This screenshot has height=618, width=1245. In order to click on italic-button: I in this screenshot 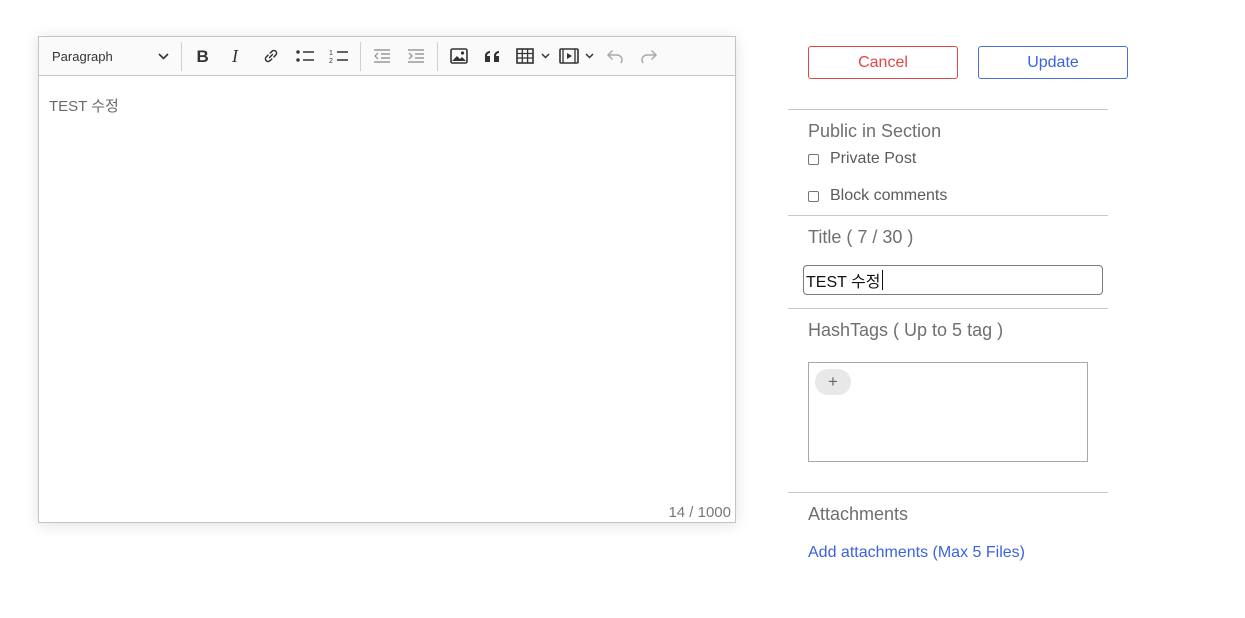, I will do `click(237, 56)`.